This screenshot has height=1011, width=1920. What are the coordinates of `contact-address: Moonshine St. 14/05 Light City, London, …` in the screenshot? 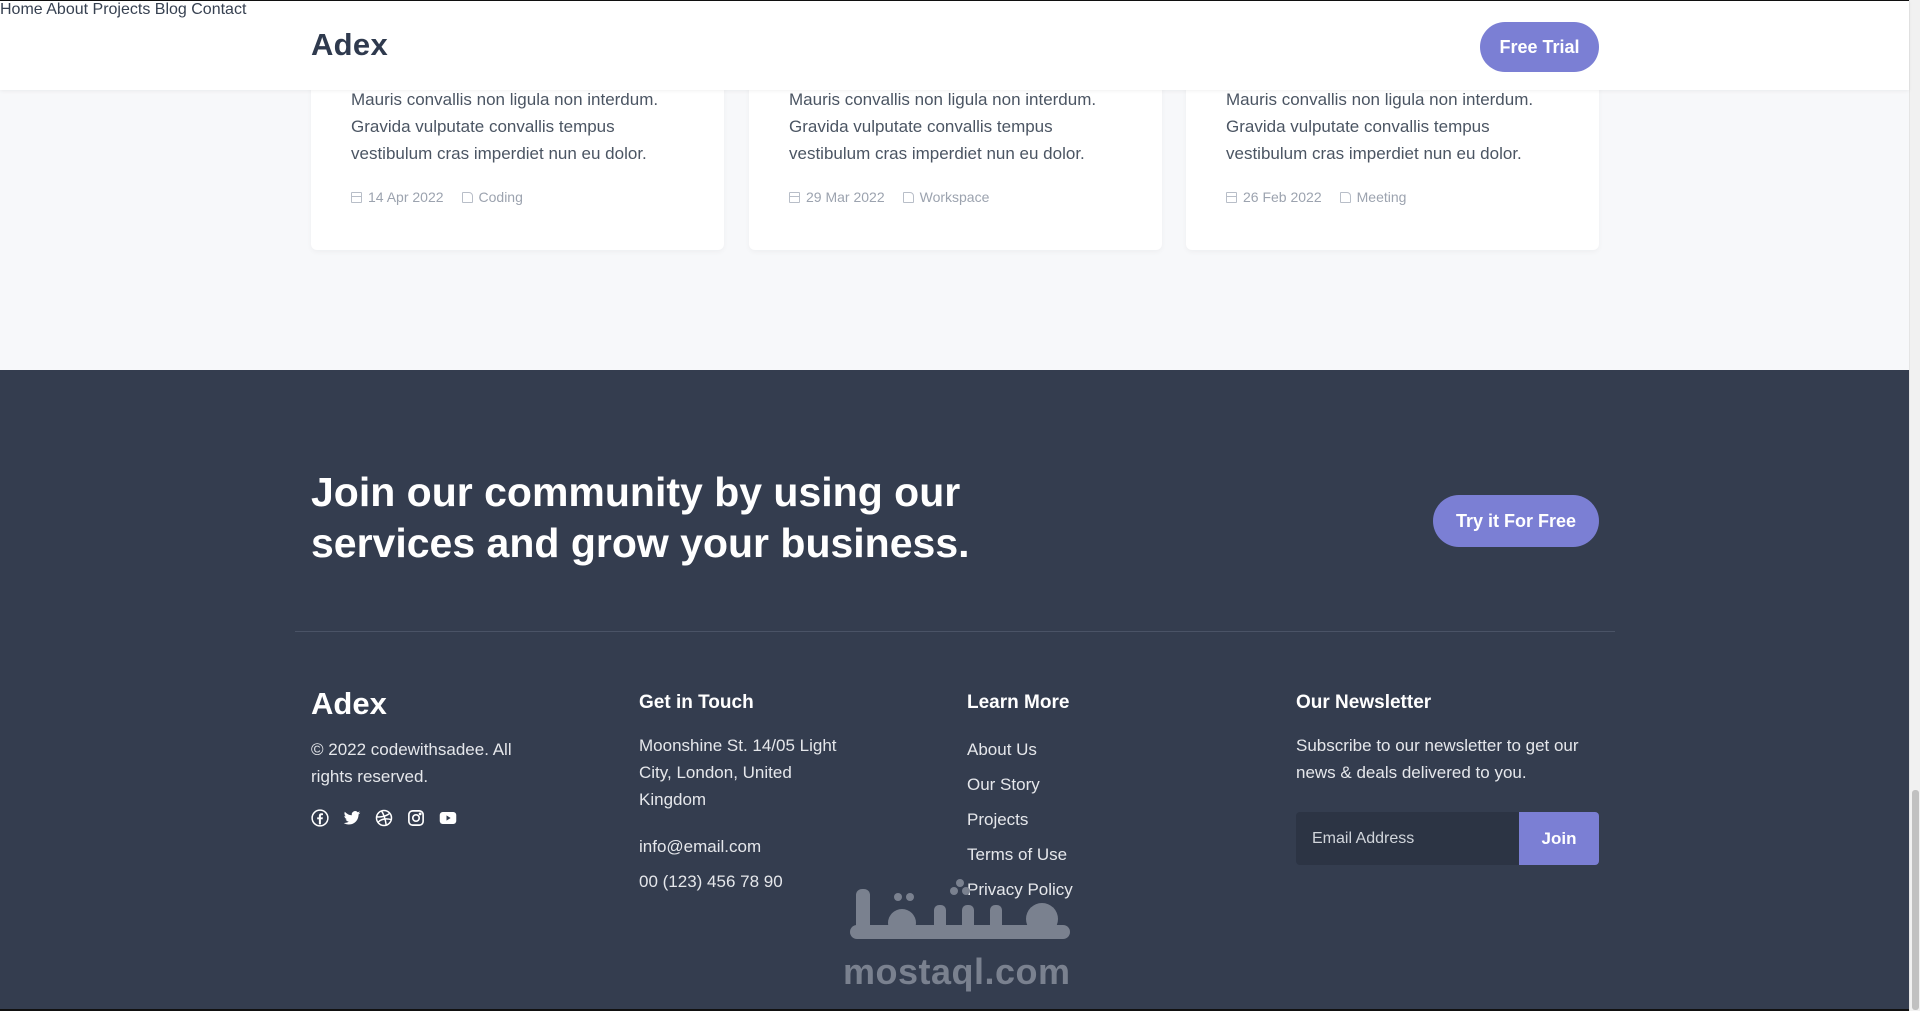 It's located at (738, 772).